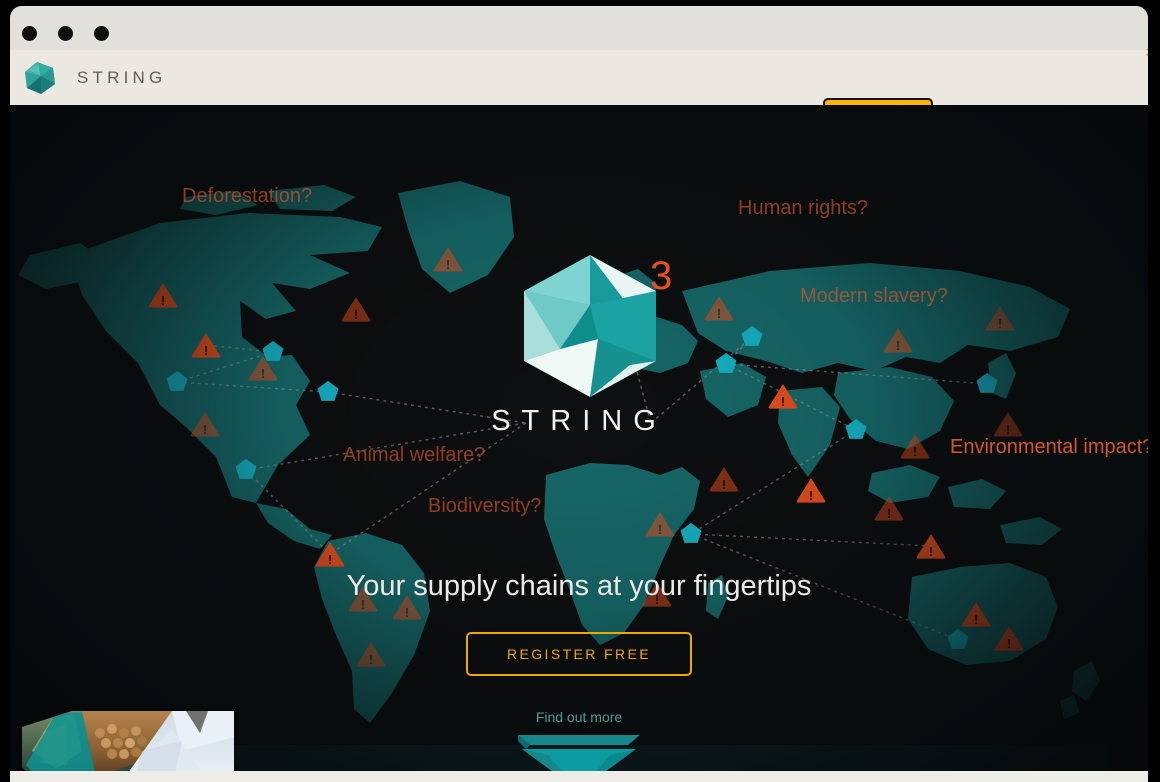 The width and height of the screenshot is (1160, 782). What do you see at coordinates (579, 753) in the screenshot?
I see `chevron-down-icon` at bounding box center [579, 753].